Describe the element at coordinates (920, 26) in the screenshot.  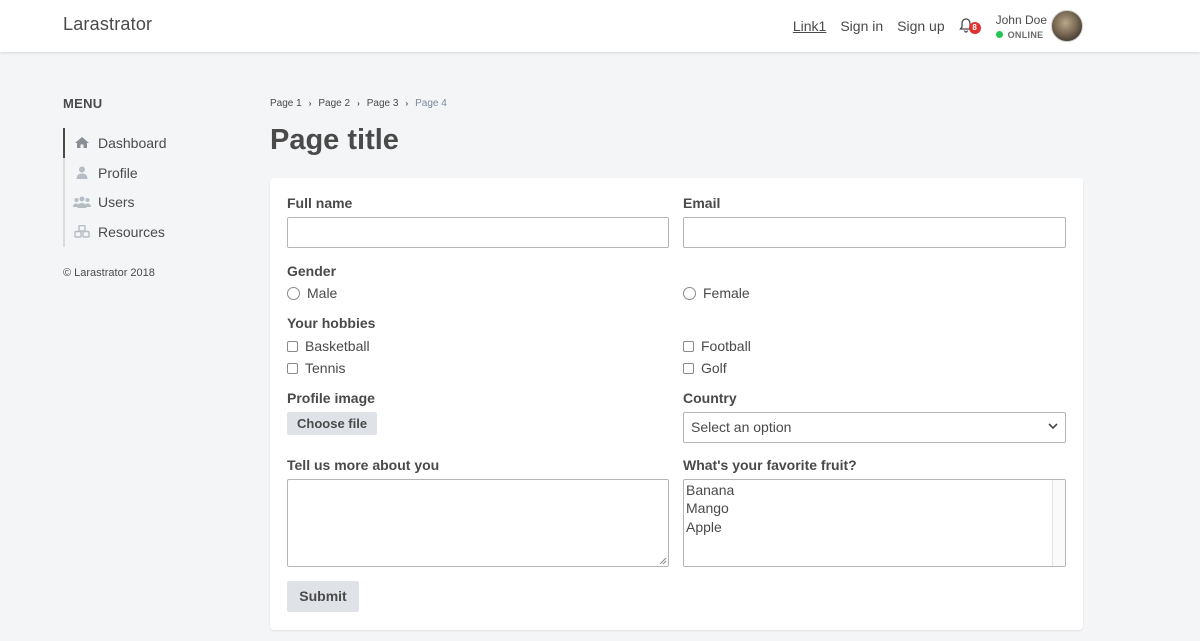
I see `nav-link-sign-up: Sign up` at that location.